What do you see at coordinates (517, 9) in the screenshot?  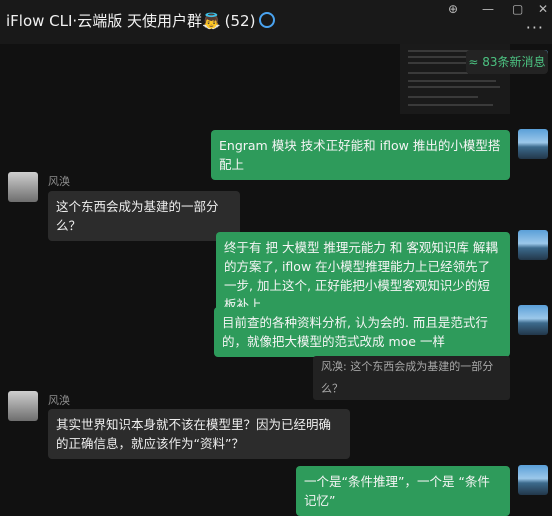 I see `maximize-icon: ▢` at bounding box center [517, 9].